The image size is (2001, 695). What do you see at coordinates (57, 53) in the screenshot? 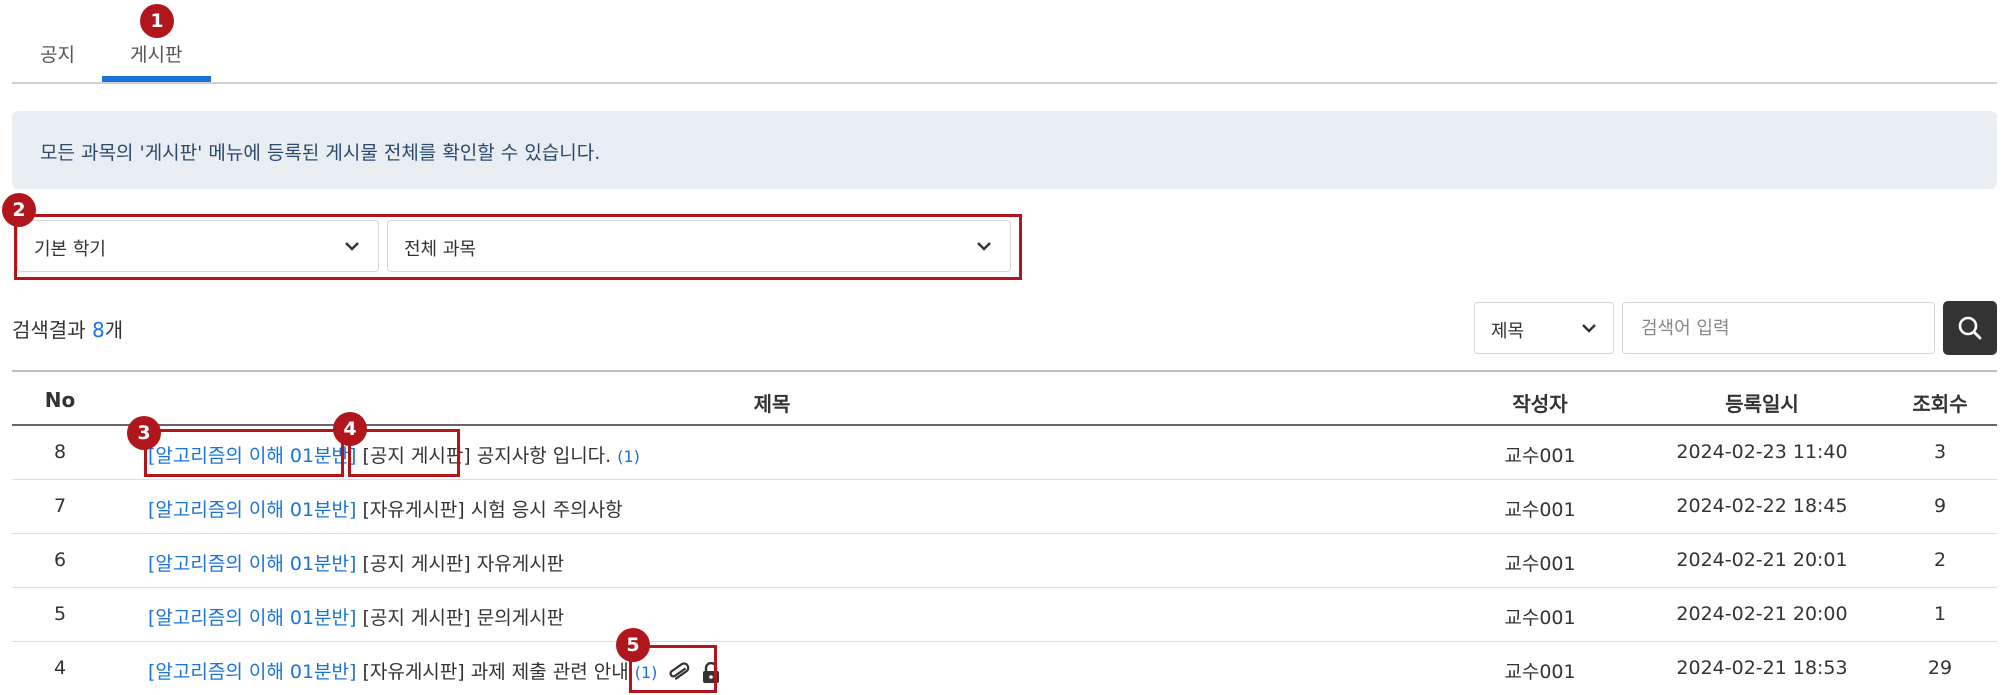
I see `tab-notice: 공지` at bounding box center [57, 53].